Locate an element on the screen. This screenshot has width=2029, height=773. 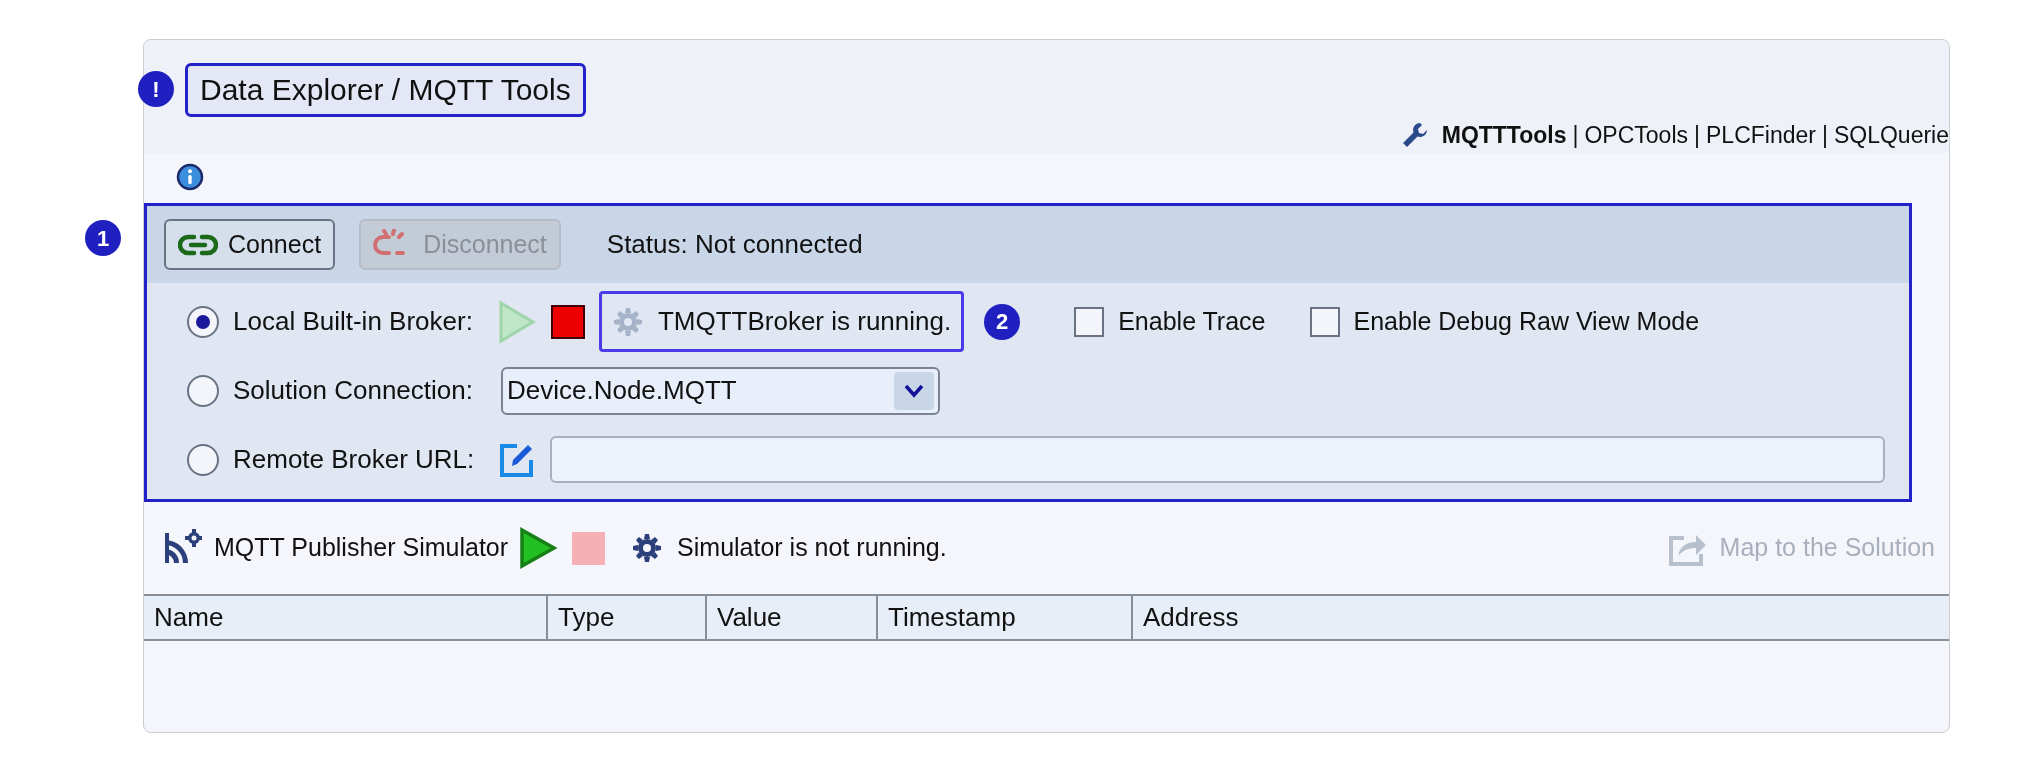
option-label: Remote Broker URL: is located at coordinates (354, 459).